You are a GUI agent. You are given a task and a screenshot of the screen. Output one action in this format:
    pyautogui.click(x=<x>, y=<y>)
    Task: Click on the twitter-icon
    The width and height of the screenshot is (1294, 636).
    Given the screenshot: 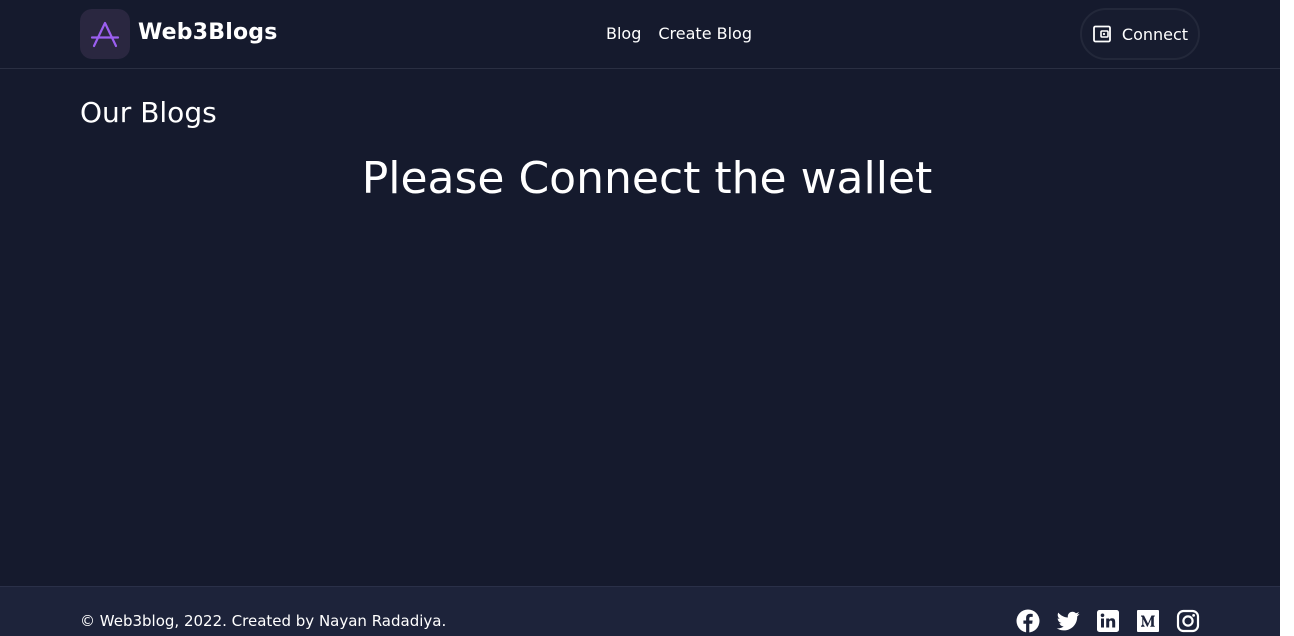 What is the action you would take?
    pyautogui.click(x=1068, y=621)
    